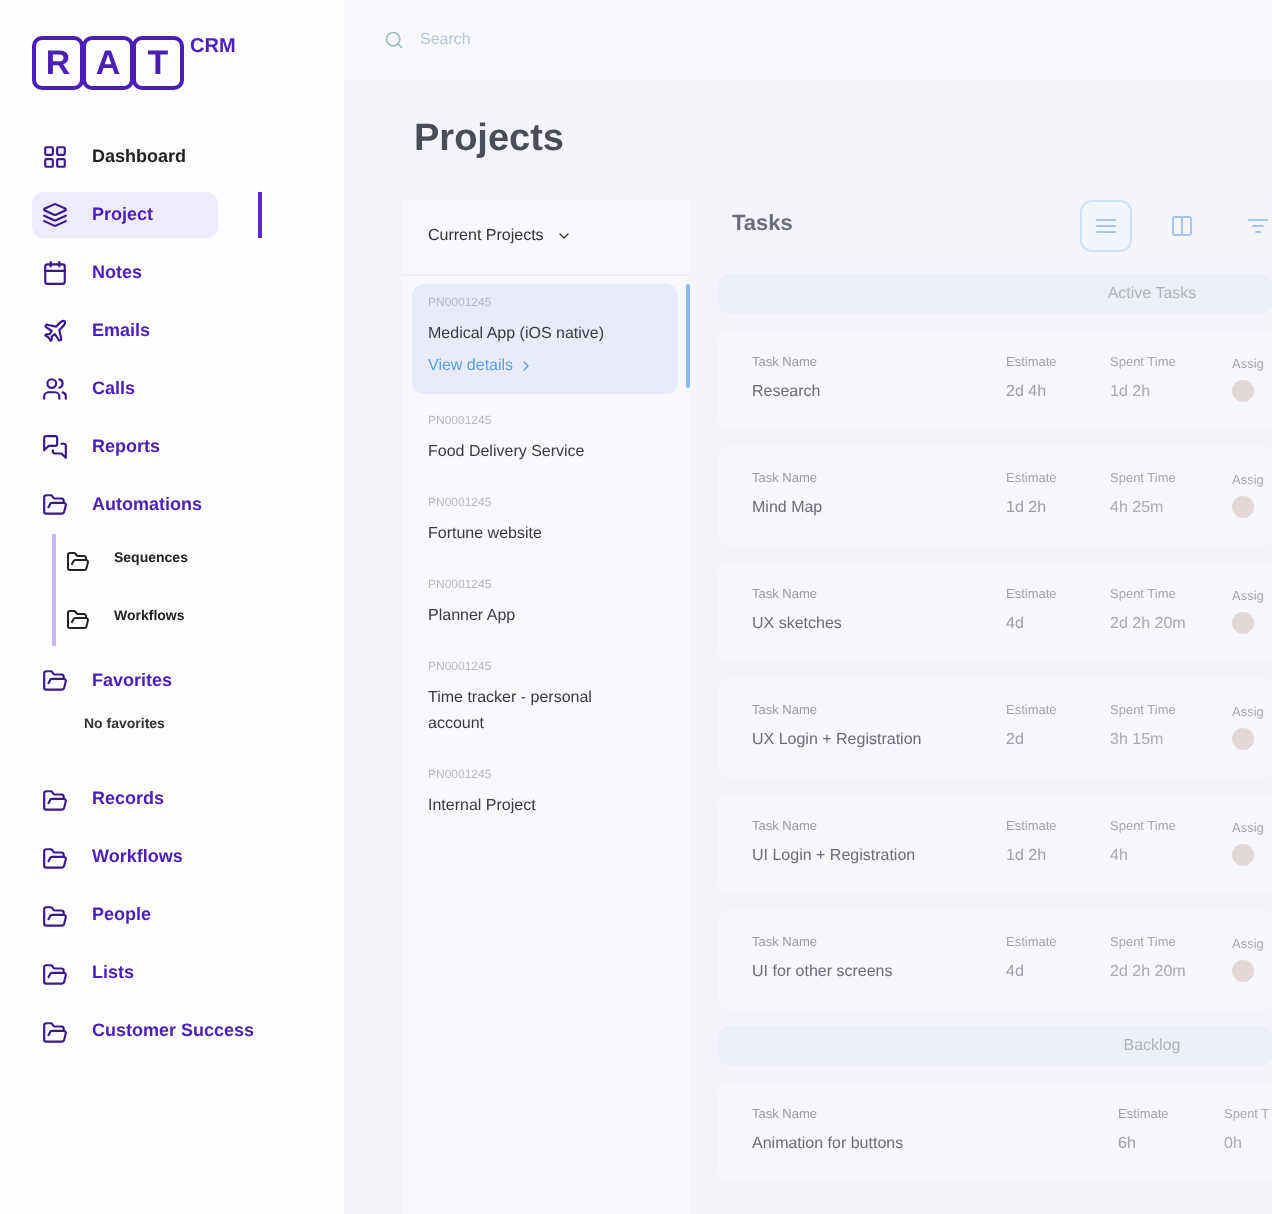 The height and width of the screenshot is (1214, 1272). Describe the element at coordinates (563, 236) in the screenshot. I see `chevron-down-icon` at that location.